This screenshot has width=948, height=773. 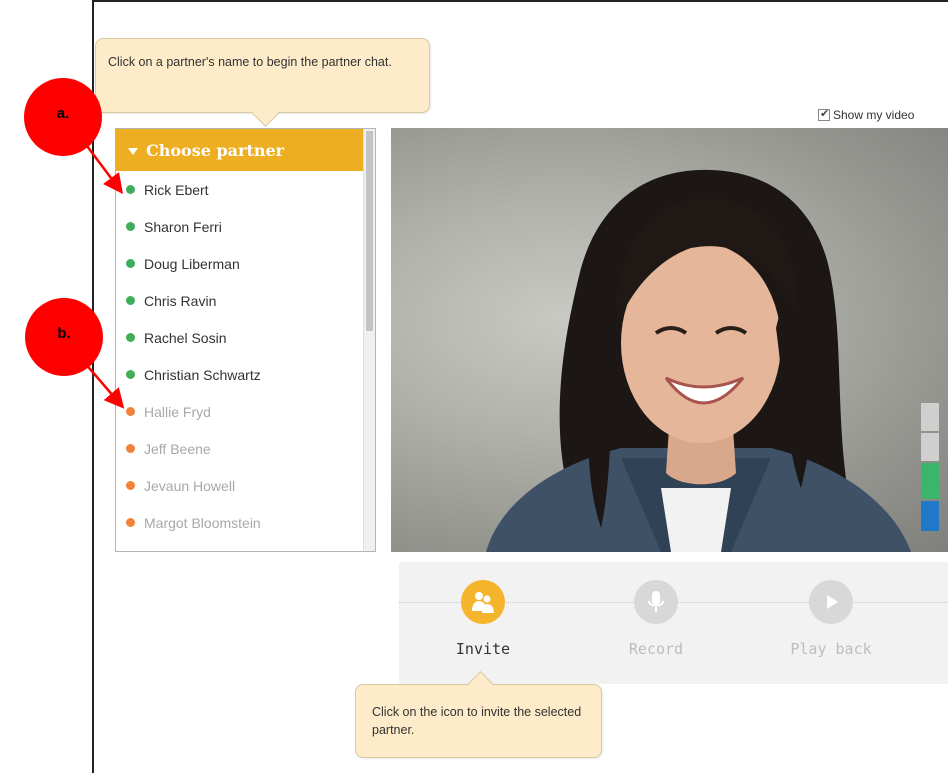 What do you see at coordinates (63, 113) in the screenshot?
I see `marker-a-label: a.` at bounding box center [63, 113].